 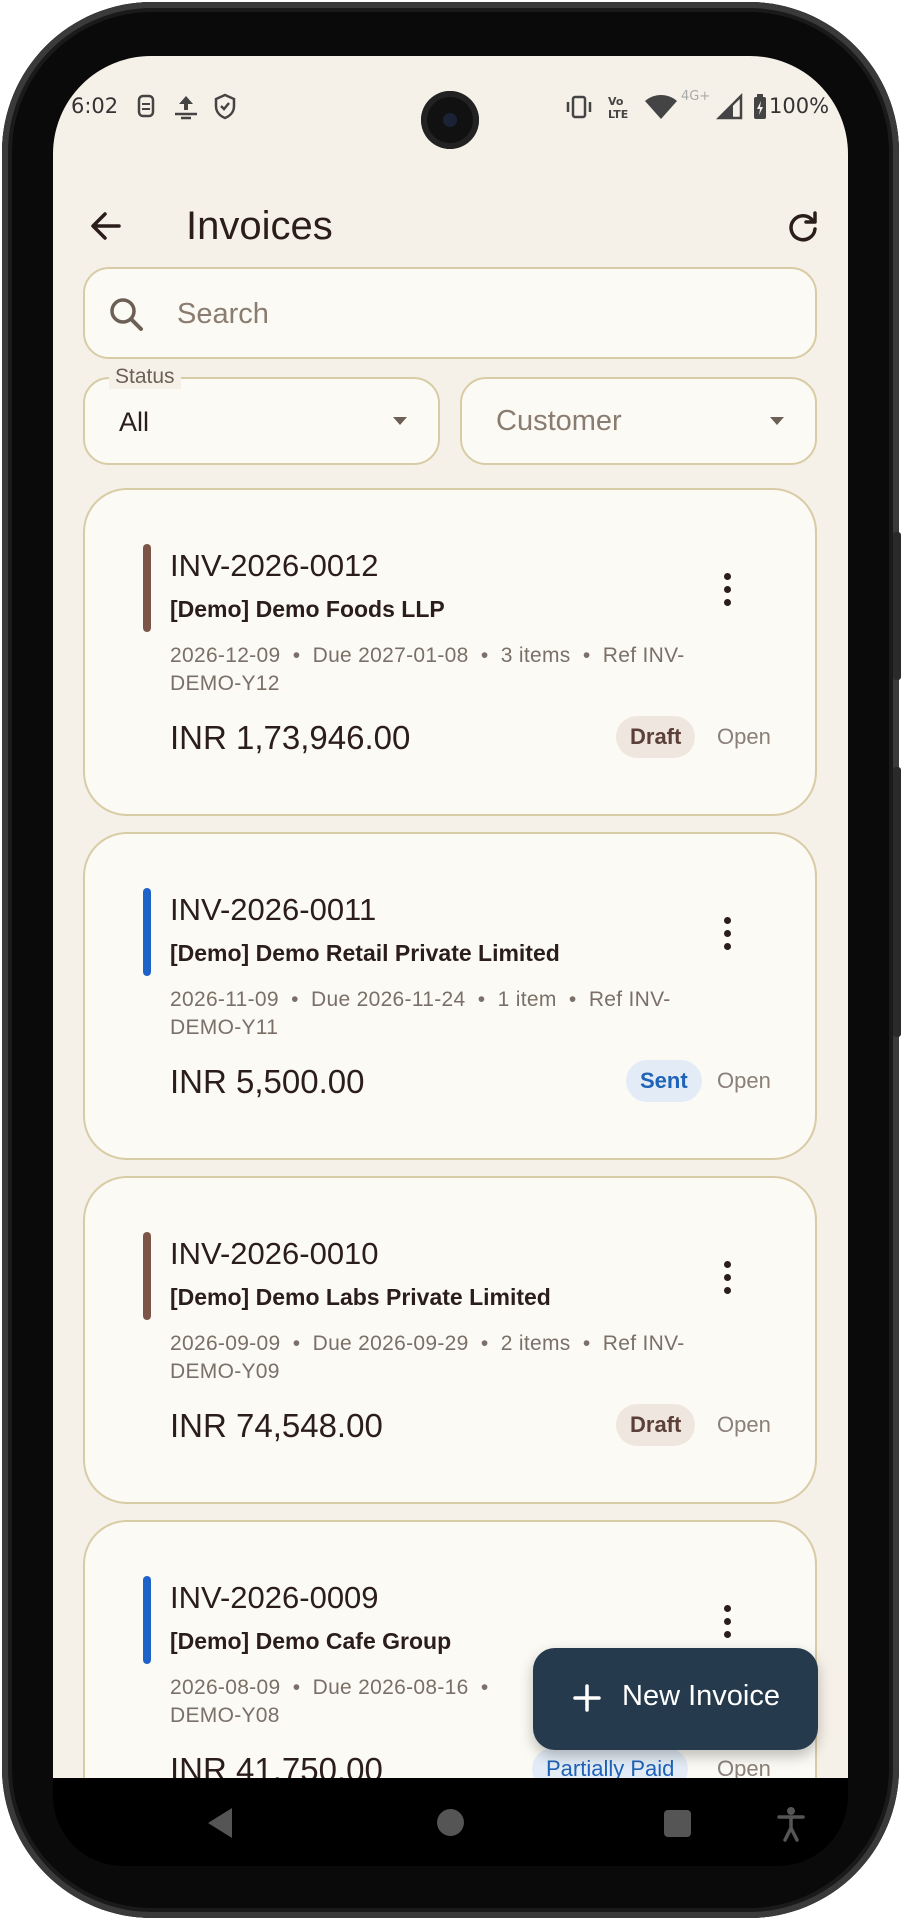 What do you see at coordinates (274, 1597) in the screenshot?
I see `invoice-number: INV-2026-0009` at bounding box center [274, 1597].